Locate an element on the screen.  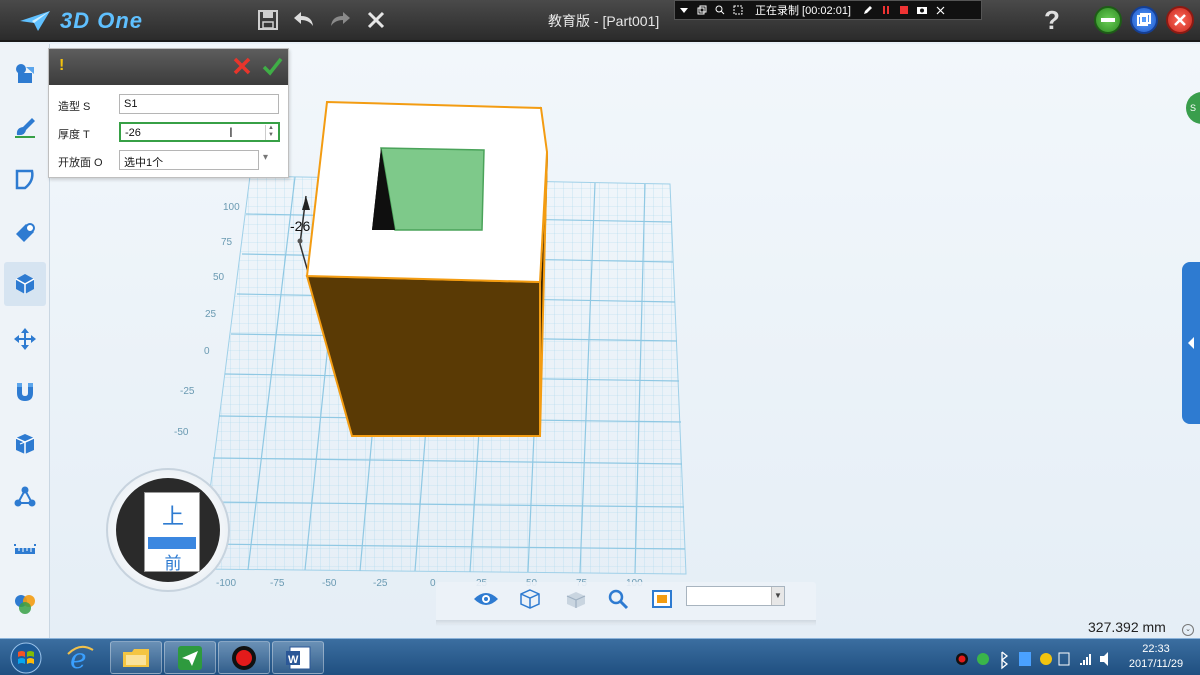
undo-button is located at coordinates (304, 20).